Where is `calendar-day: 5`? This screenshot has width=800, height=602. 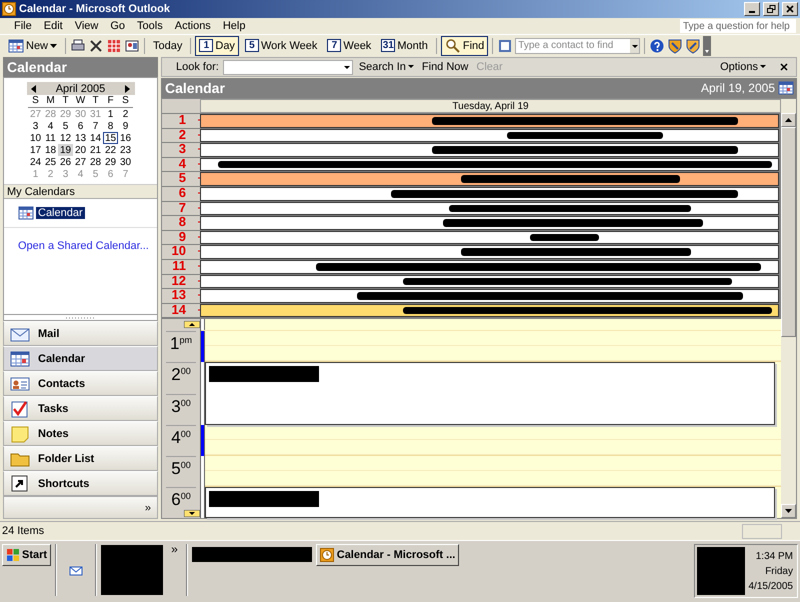
calendar-day: 5 is located at coordinates (65, 126).